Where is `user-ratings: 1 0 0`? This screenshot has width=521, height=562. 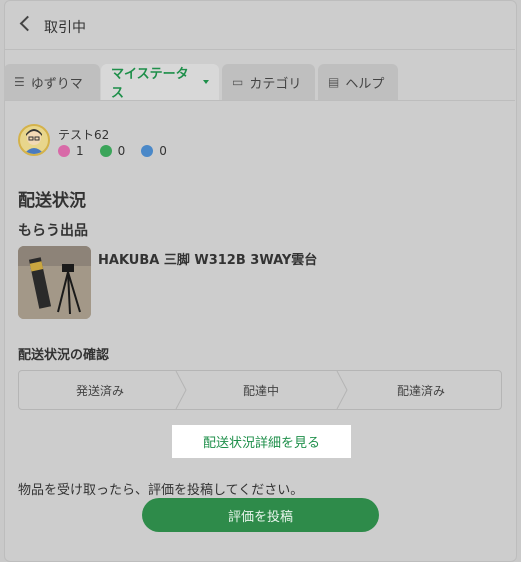 user-ratings: 1 0 0 is located at coordinates (120, 151).